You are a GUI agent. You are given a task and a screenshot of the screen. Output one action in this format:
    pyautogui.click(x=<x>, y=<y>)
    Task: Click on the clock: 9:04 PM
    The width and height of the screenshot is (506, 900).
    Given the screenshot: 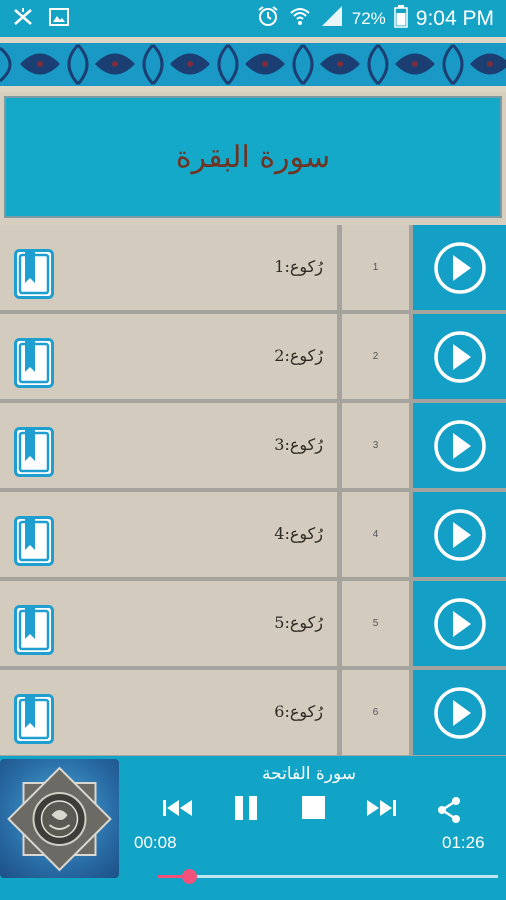 What is the action you would take?
    pyautogui.click(x=454, y=18)
    